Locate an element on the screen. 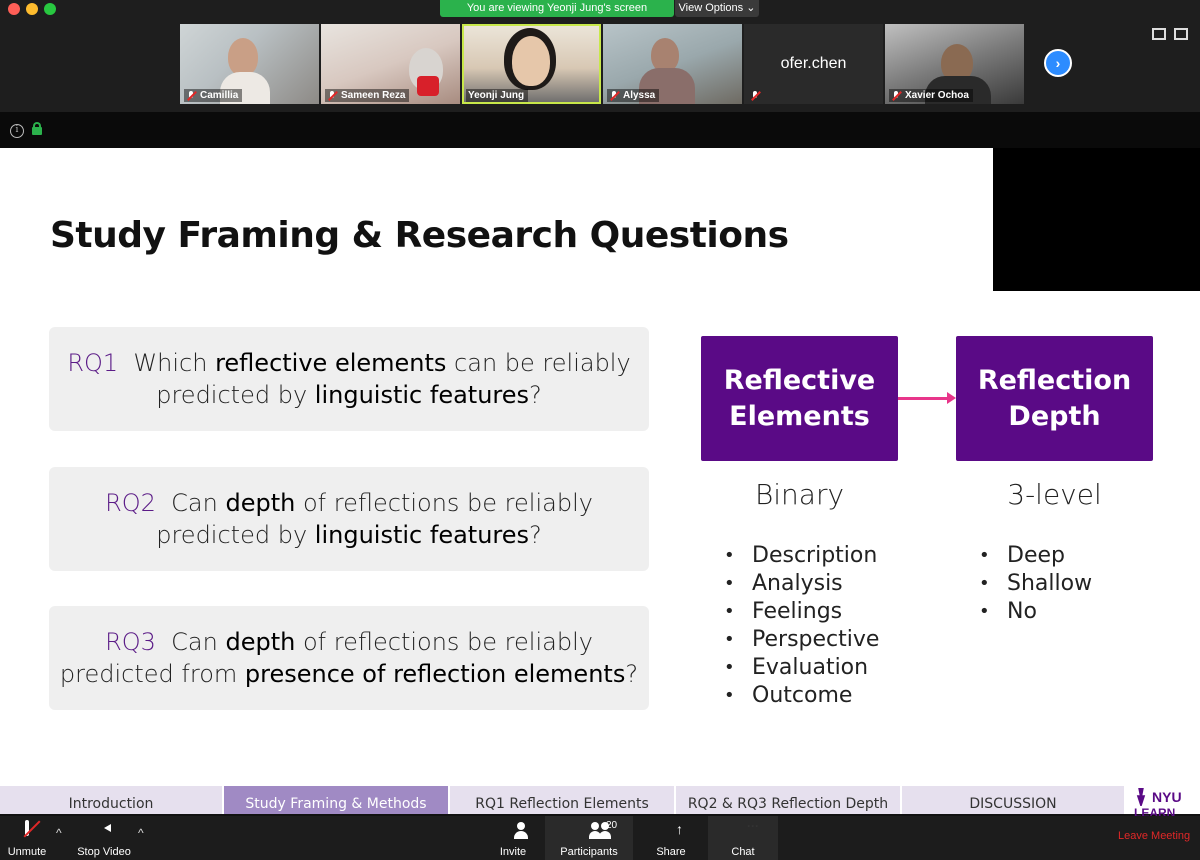  participant-name: Xavier Ochoa is located at coordinates (937, 95).